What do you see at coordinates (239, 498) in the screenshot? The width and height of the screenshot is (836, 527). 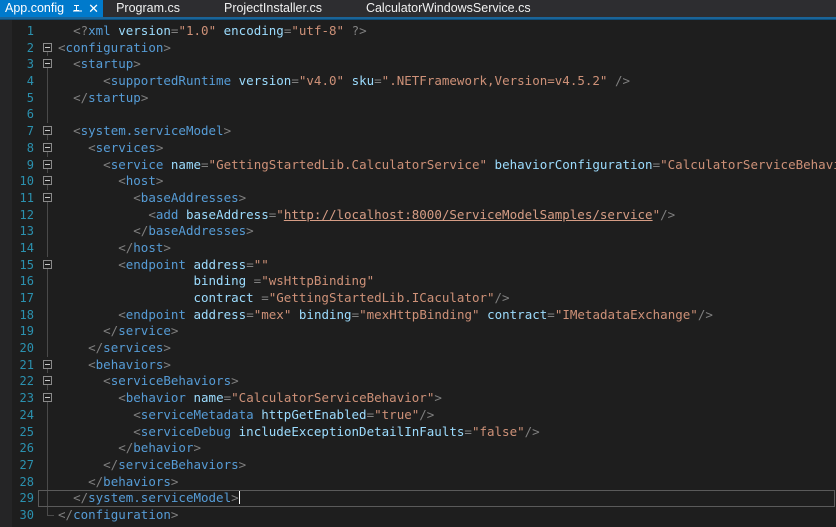 I see `text-caret` at bounding box center [239, 498].